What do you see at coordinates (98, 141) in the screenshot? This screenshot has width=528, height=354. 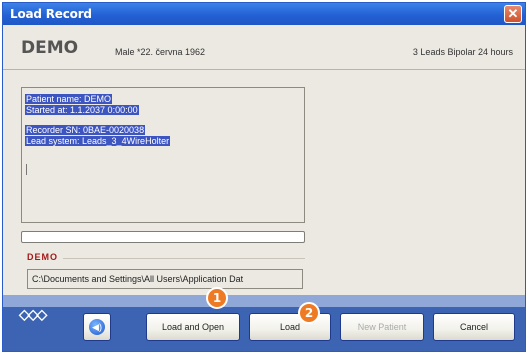 I see `info-line-lead-system: Lead system: Leads_3_4WireHolter` at bounding box center [98, 141].